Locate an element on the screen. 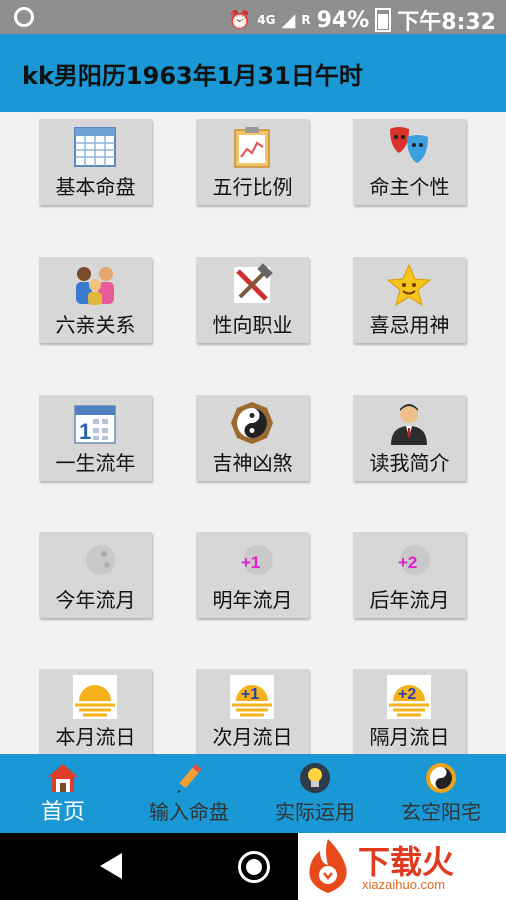 The height and width of the screenshot is (900, 506). tile-label: 本月流日 is located at coordinates (95, 737).